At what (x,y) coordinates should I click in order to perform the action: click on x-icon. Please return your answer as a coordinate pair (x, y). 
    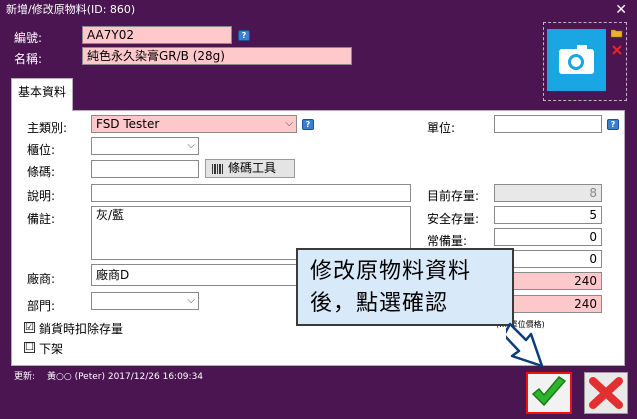
    Looking at the image, I should click on (606, 393).